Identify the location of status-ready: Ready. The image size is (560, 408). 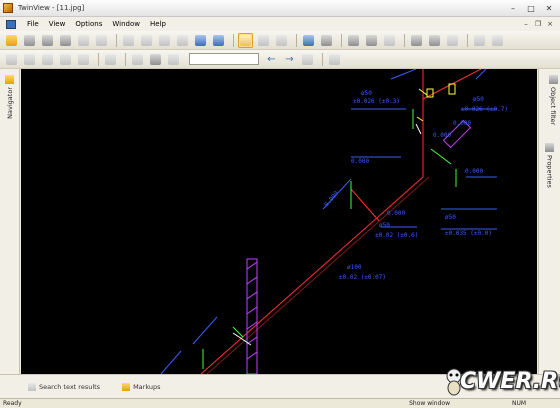
(12, 403).